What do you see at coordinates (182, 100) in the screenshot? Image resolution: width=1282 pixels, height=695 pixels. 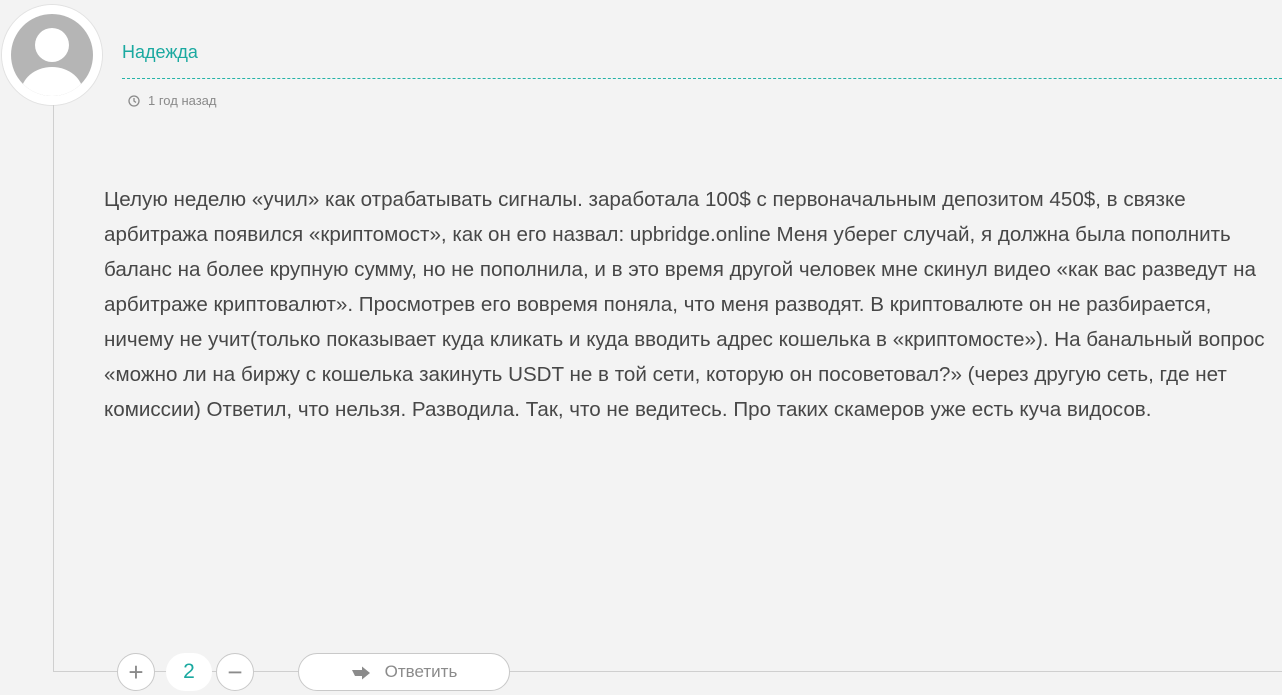 I see `comment-time: 1 год назад` at bounding box center [182, 100].